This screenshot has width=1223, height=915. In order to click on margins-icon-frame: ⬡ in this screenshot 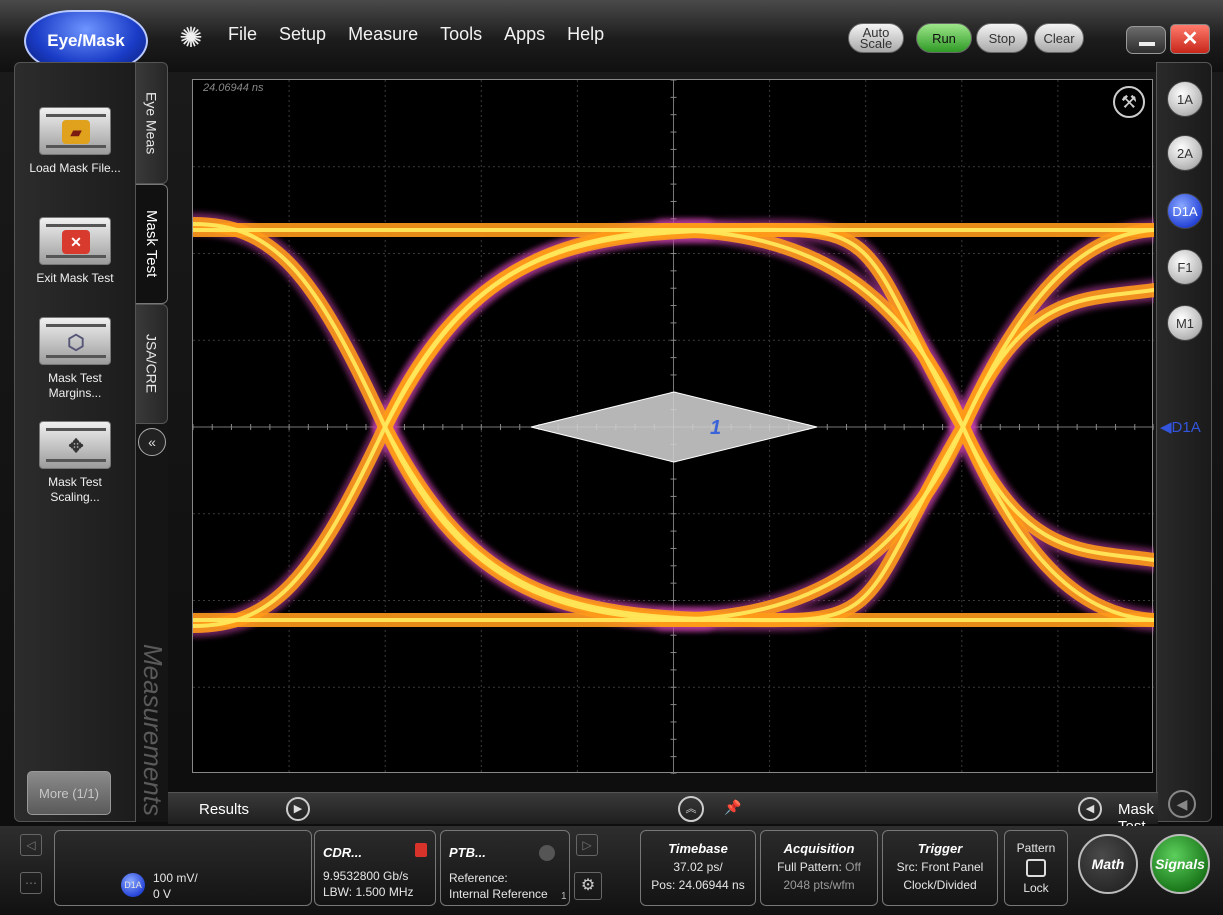, I will do `click(75, 341)`.